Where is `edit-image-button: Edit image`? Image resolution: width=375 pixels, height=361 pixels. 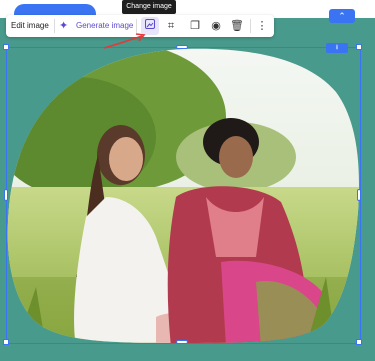
edit-image-button: Edit image is located at coordinates (30, 26).